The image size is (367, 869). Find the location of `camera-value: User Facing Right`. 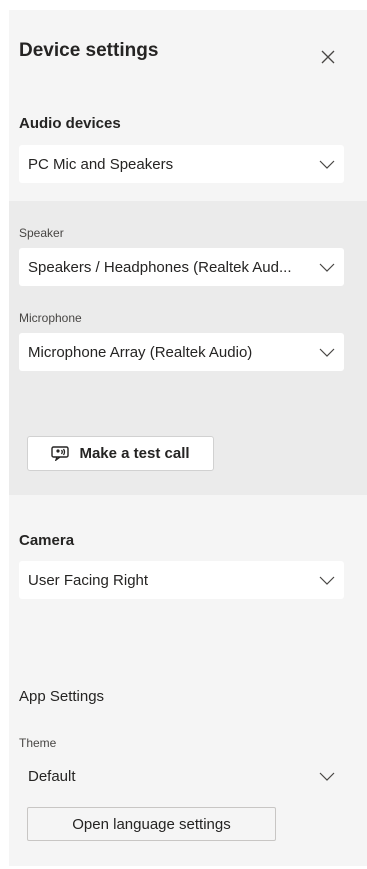

camera-value: User Facing Right is located at coordinates (88, 580).